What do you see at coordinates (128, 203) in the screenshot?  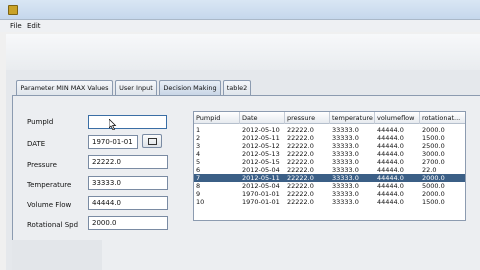 I see `volume-flow-input: 44444.0` at bounding box center [128, 203].